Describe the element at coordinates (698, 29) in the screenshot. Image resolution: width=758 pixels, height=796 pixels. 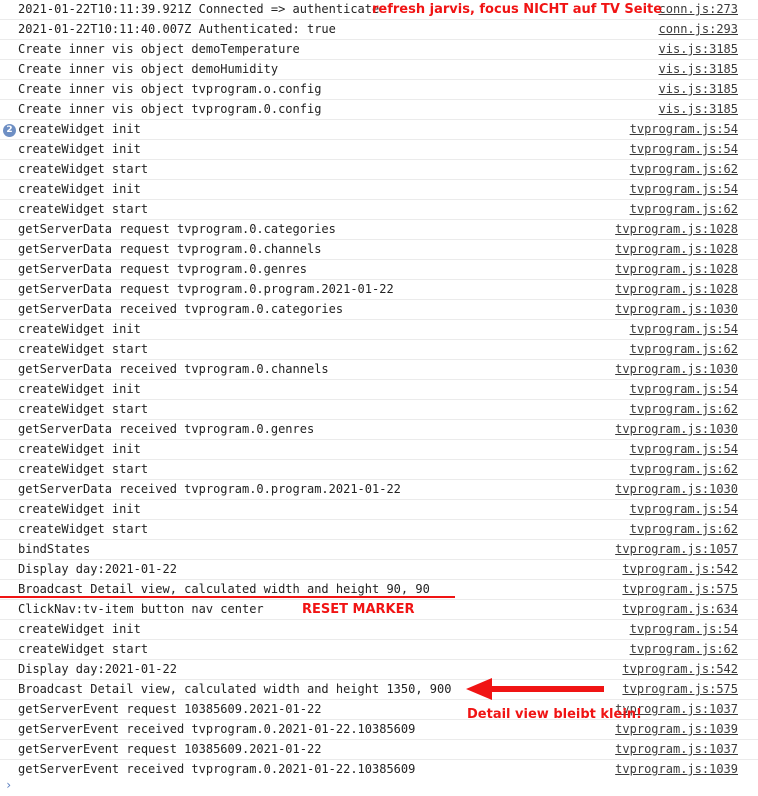
I see `log-source-link: conn.js:293` at that location.